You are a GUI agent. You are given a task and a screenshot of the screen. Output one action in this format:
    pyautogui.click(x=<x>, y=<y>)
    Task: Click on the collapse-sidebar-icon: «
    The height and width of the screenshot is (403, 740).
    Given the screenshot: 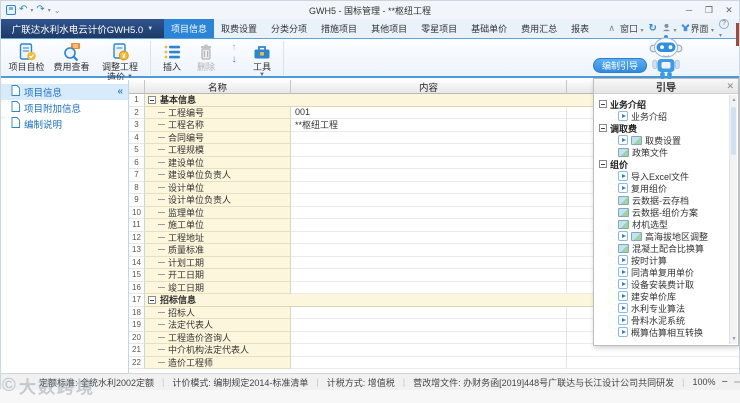 What is the action you would take?
    pyautogui.click(x=120, y=92)
    